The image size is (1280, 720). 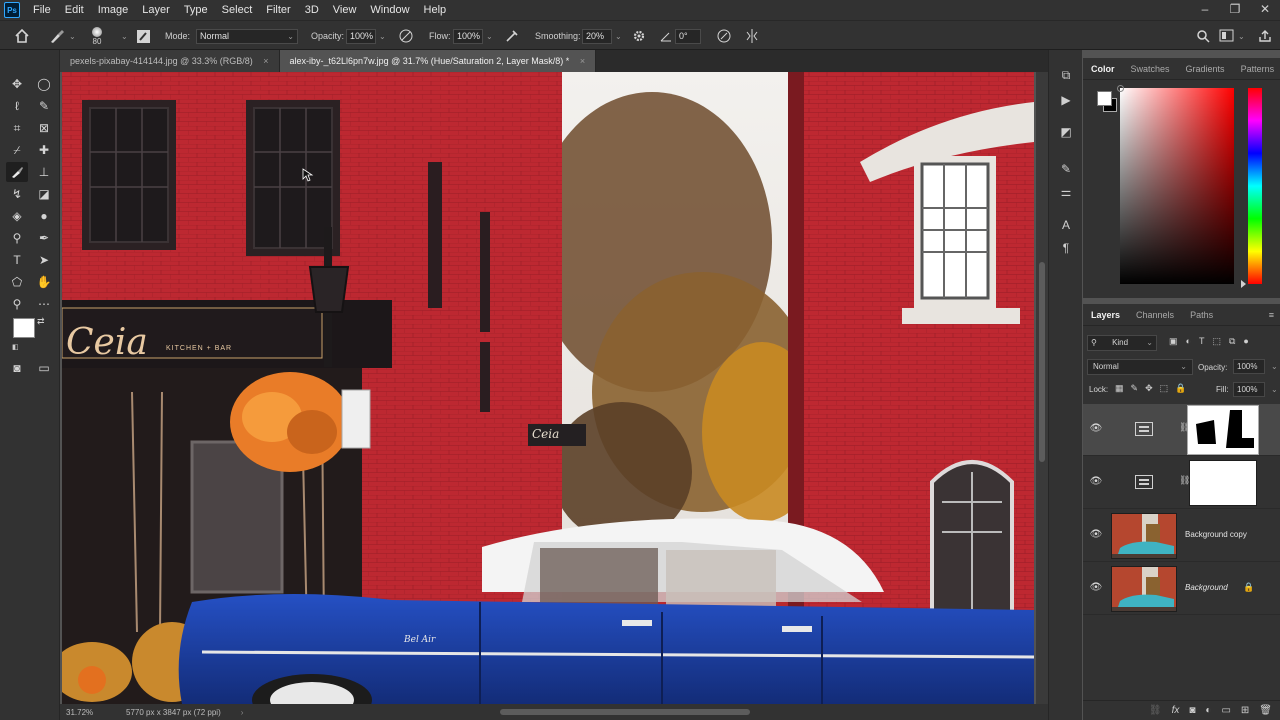 What do you see at coordinates (361, 36) in the screenshot?
I see `opacity-input: 100%` at bounding box center [361, 36].